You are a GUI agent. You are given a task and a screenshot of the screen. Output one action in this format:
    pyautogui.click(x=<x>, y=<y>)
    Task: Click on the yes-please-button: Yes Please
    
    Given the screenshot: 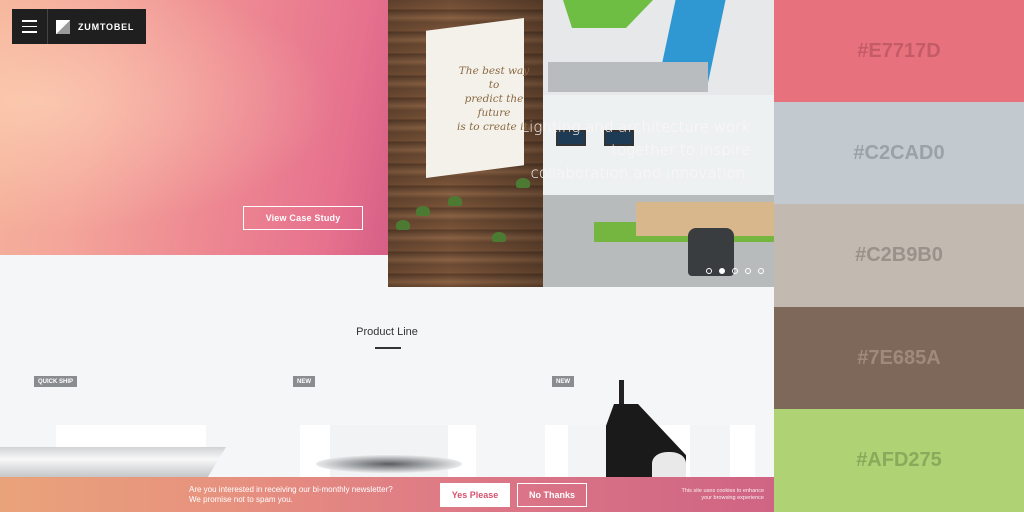 What is the action you would take?
    pyautogui.click(x=475, y=495)
    